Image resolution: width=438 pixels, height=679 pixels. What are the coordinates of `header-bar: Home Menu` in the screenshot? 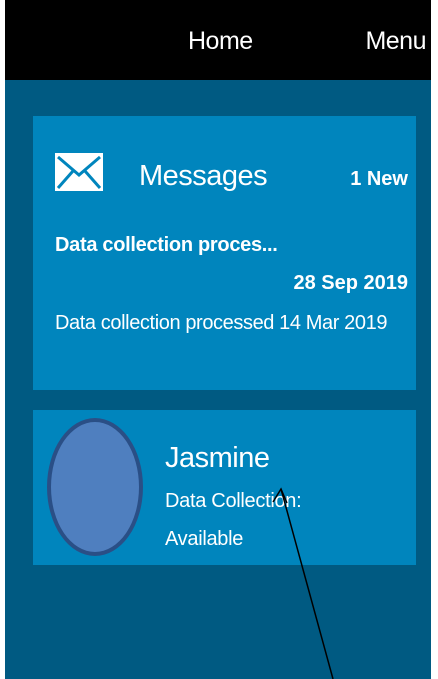 It's located at (218, 40).